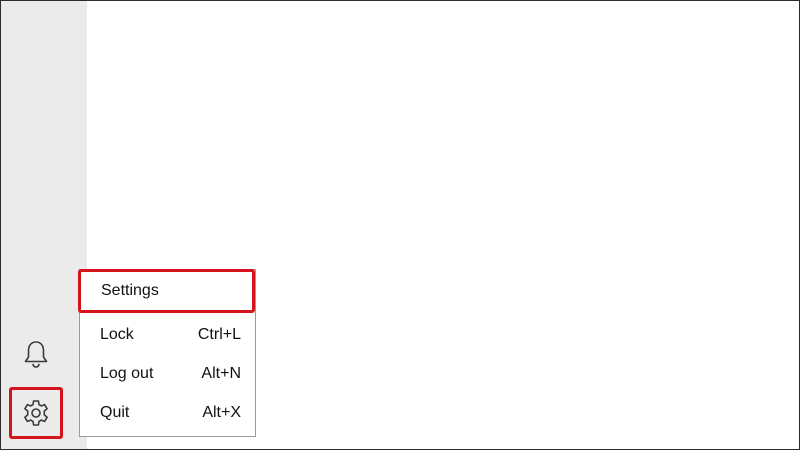  I want to click on menu-item-log-out: Log out Alt+N, so click(167, 373).